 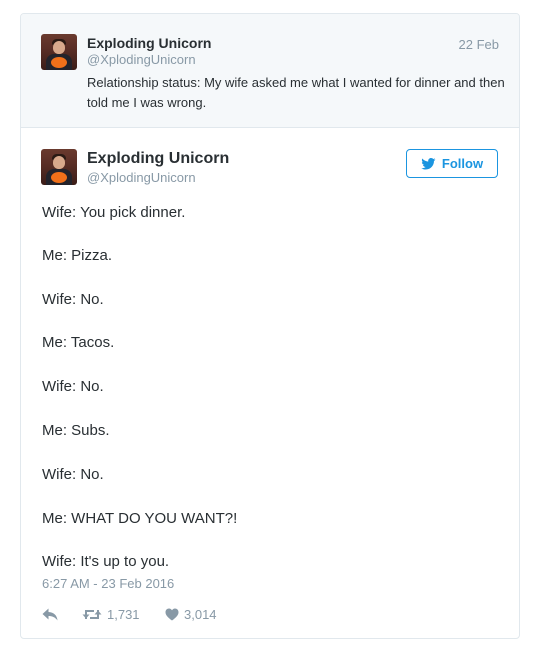 What do you see at coordinates (77, 255) in the screenshot?
I see `tweet-line: Me: Pizza.` at bounding box center [77, 255].